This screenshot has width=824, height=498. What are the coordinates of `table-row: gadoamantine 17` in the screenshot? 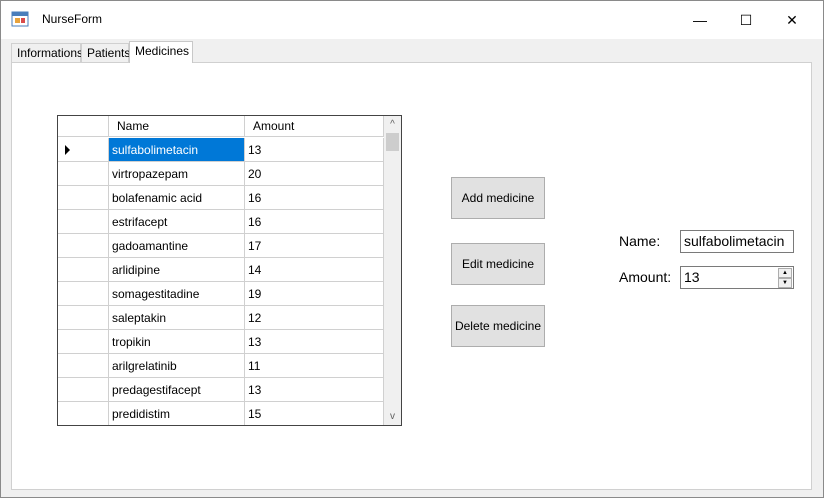 It's located at (221, 246).